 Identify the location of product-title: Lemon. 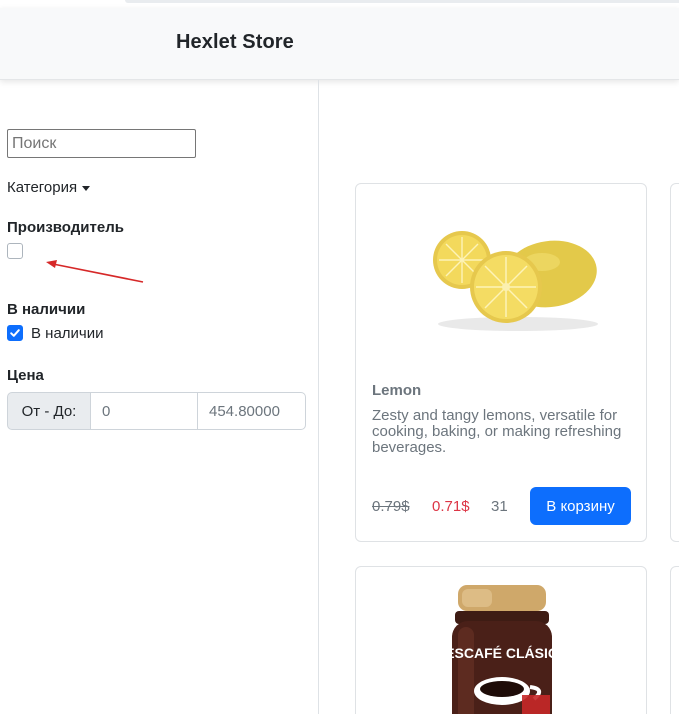
(397, 390).